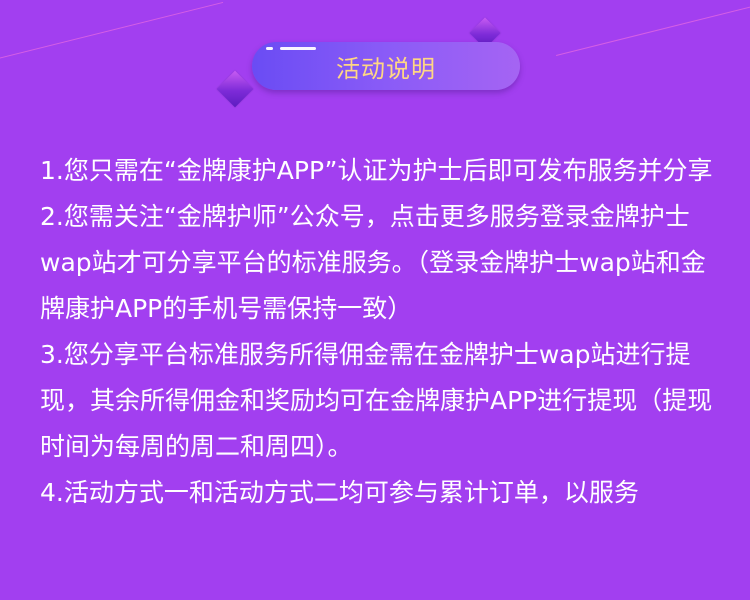 The height and width of the screenshot is (600, 750). Describe the element at coordinates (298, 48) in the screenshot. I see `pill-highlight-bar` at that location.